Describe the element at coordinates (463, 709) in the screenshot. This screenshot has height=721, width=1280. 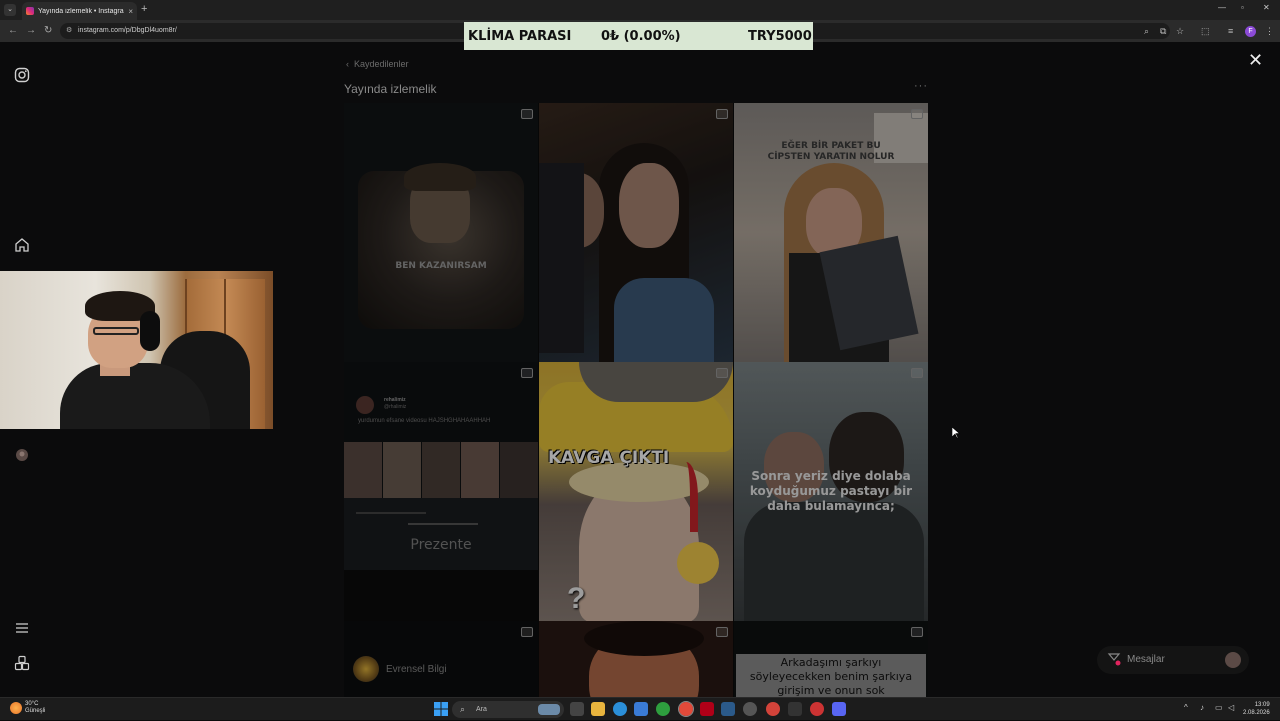
I see `search-icon: ⌕` at that location.